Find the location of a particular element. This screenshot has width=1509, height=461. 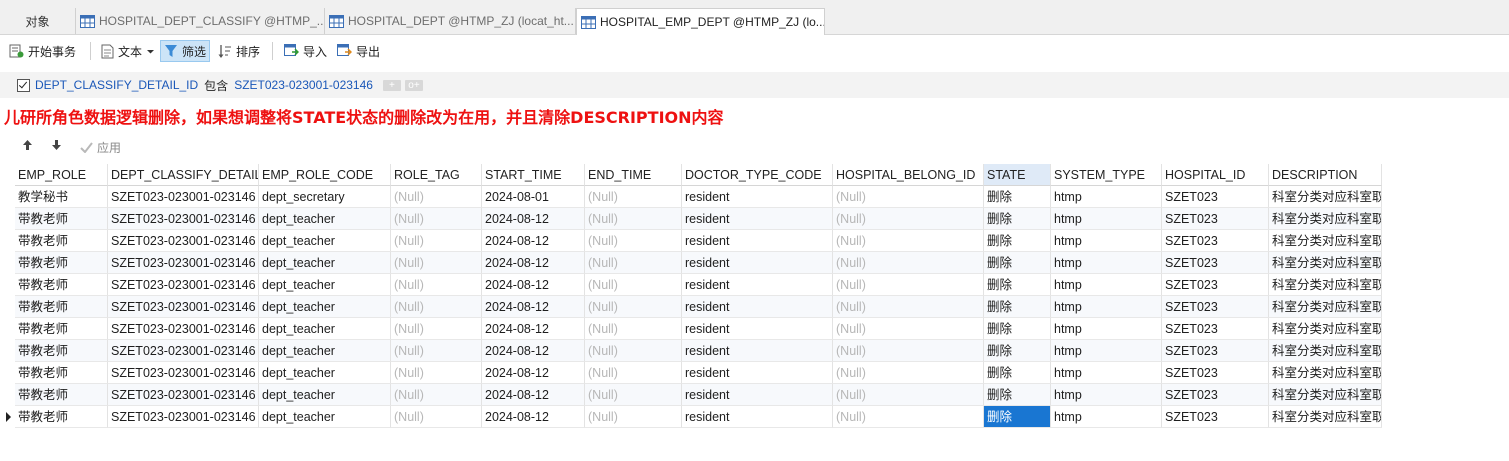

sort-button: 排序 is located at coordinates (239, 51).